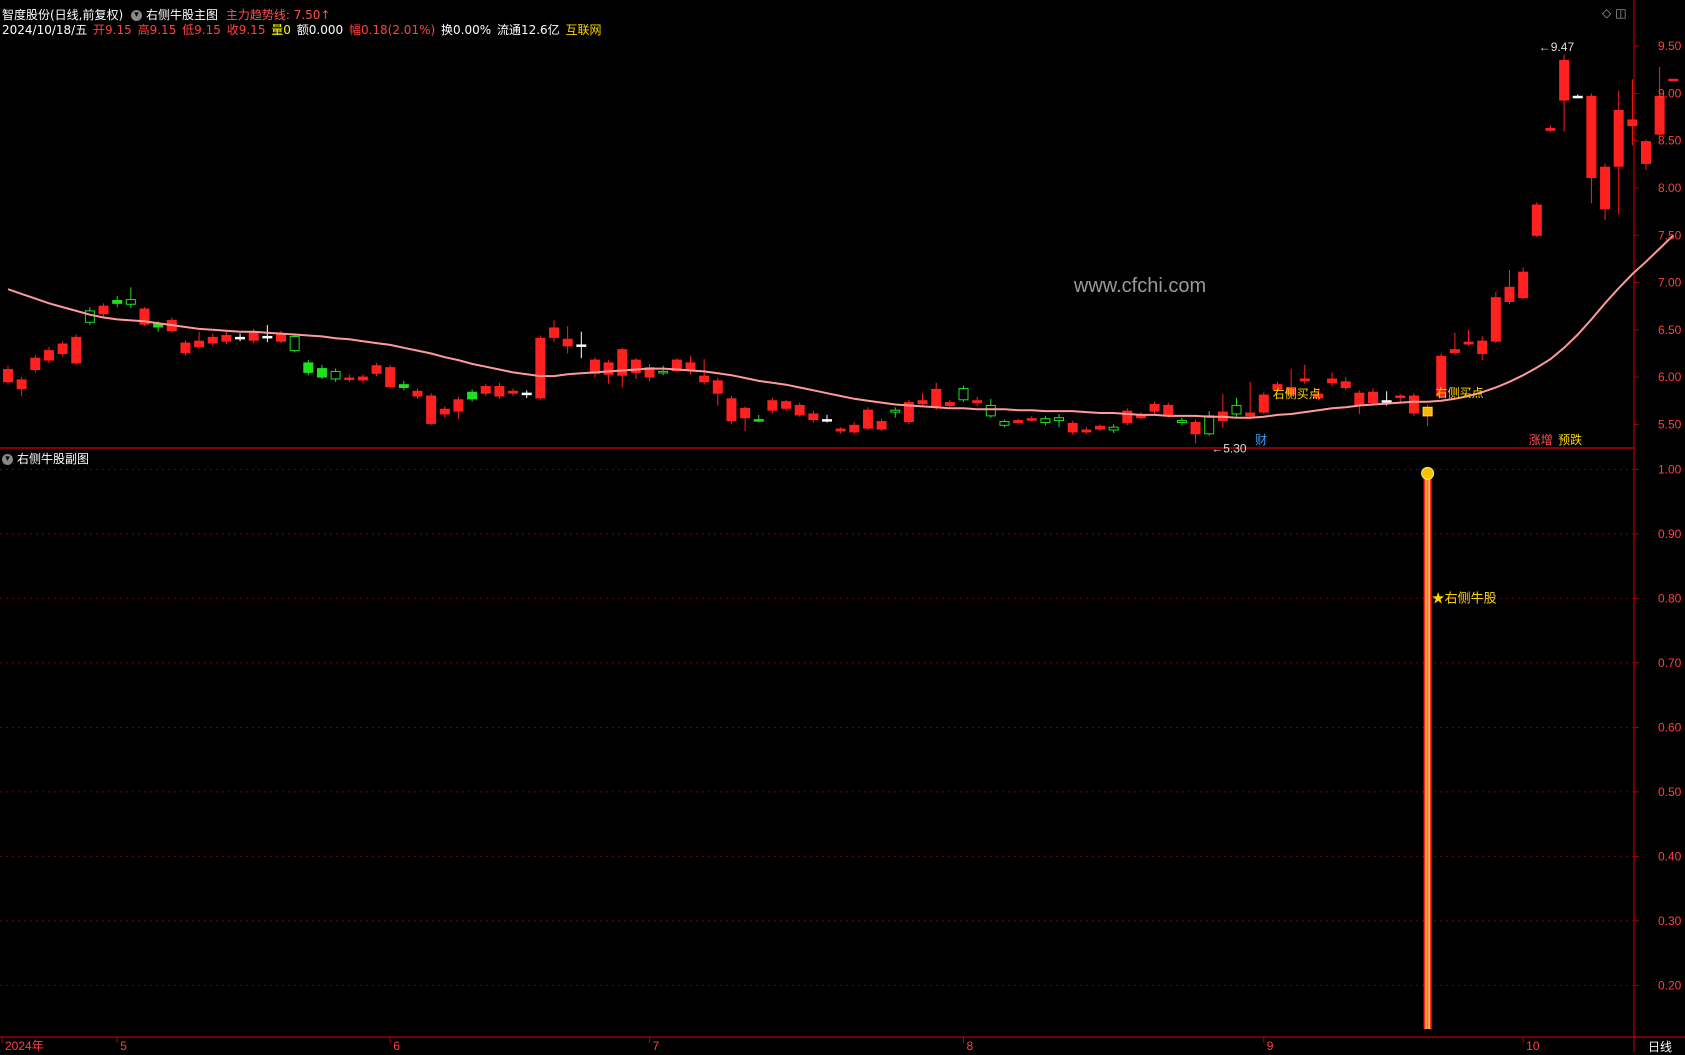 The image size is (1685, 1055). Describe the element at coordinates (584, 30) in the screenshot. I see `concept-link: 互联网` at that location.